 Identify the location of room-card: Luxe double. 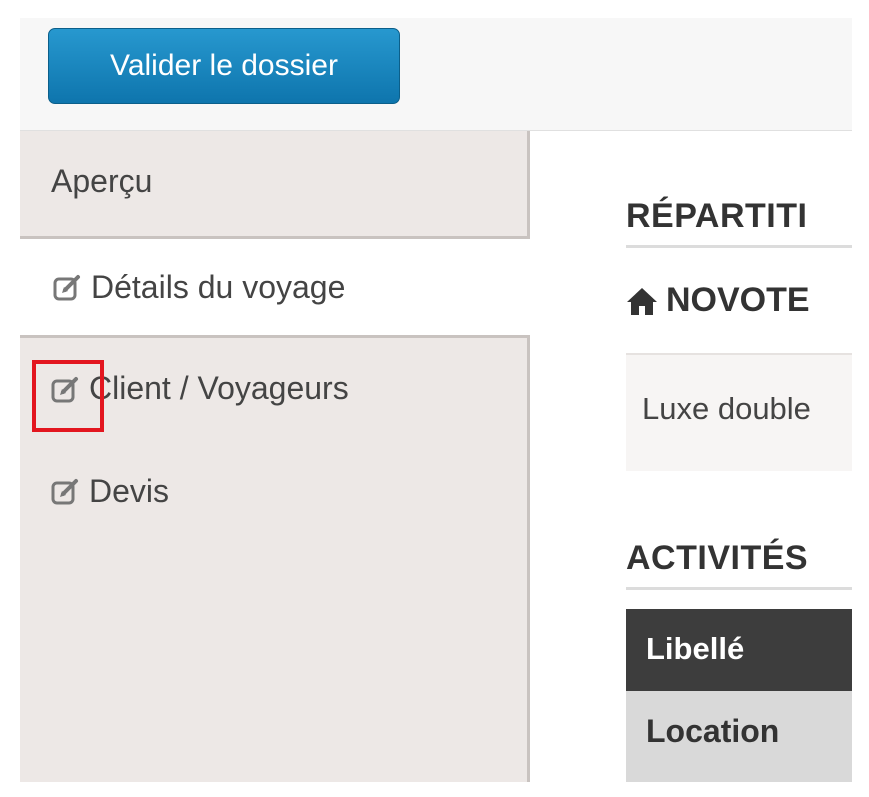
(739, 412).